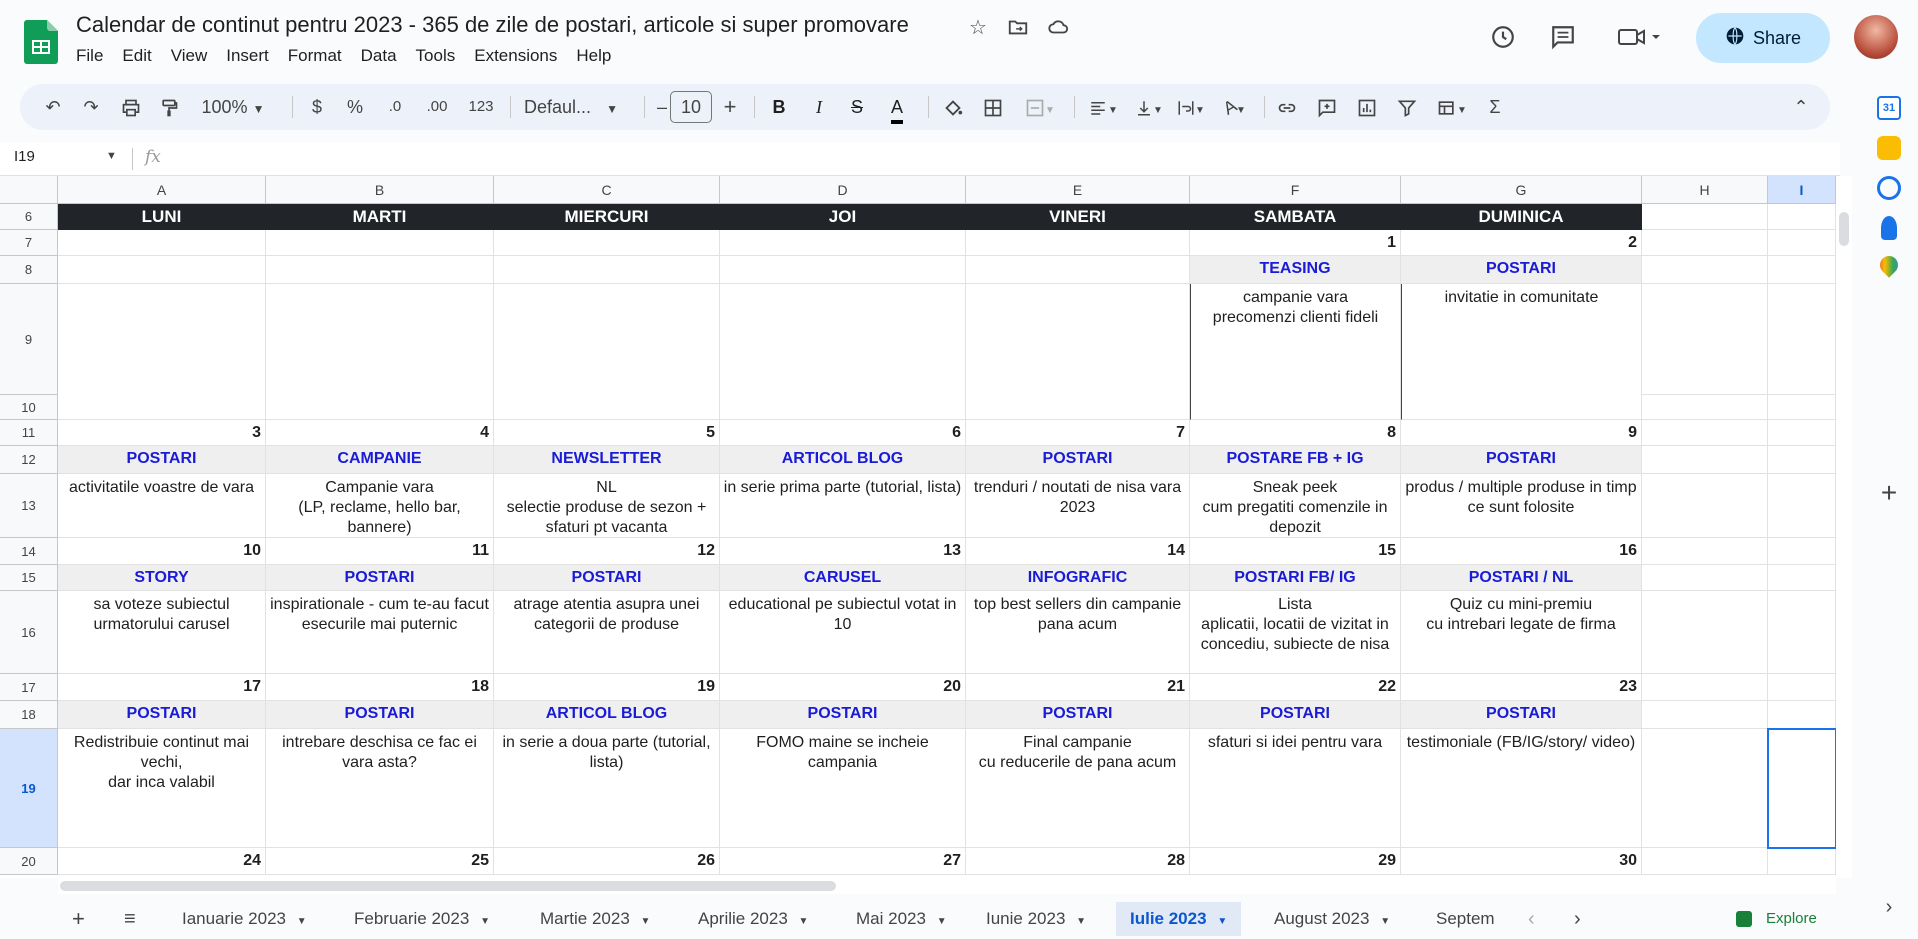 Image resolution: width=1918 pixels, height=939 pixels. Describe the element at coordinates (141, 56) in the screenshot. I see `menu-edit: Edit` at that location.